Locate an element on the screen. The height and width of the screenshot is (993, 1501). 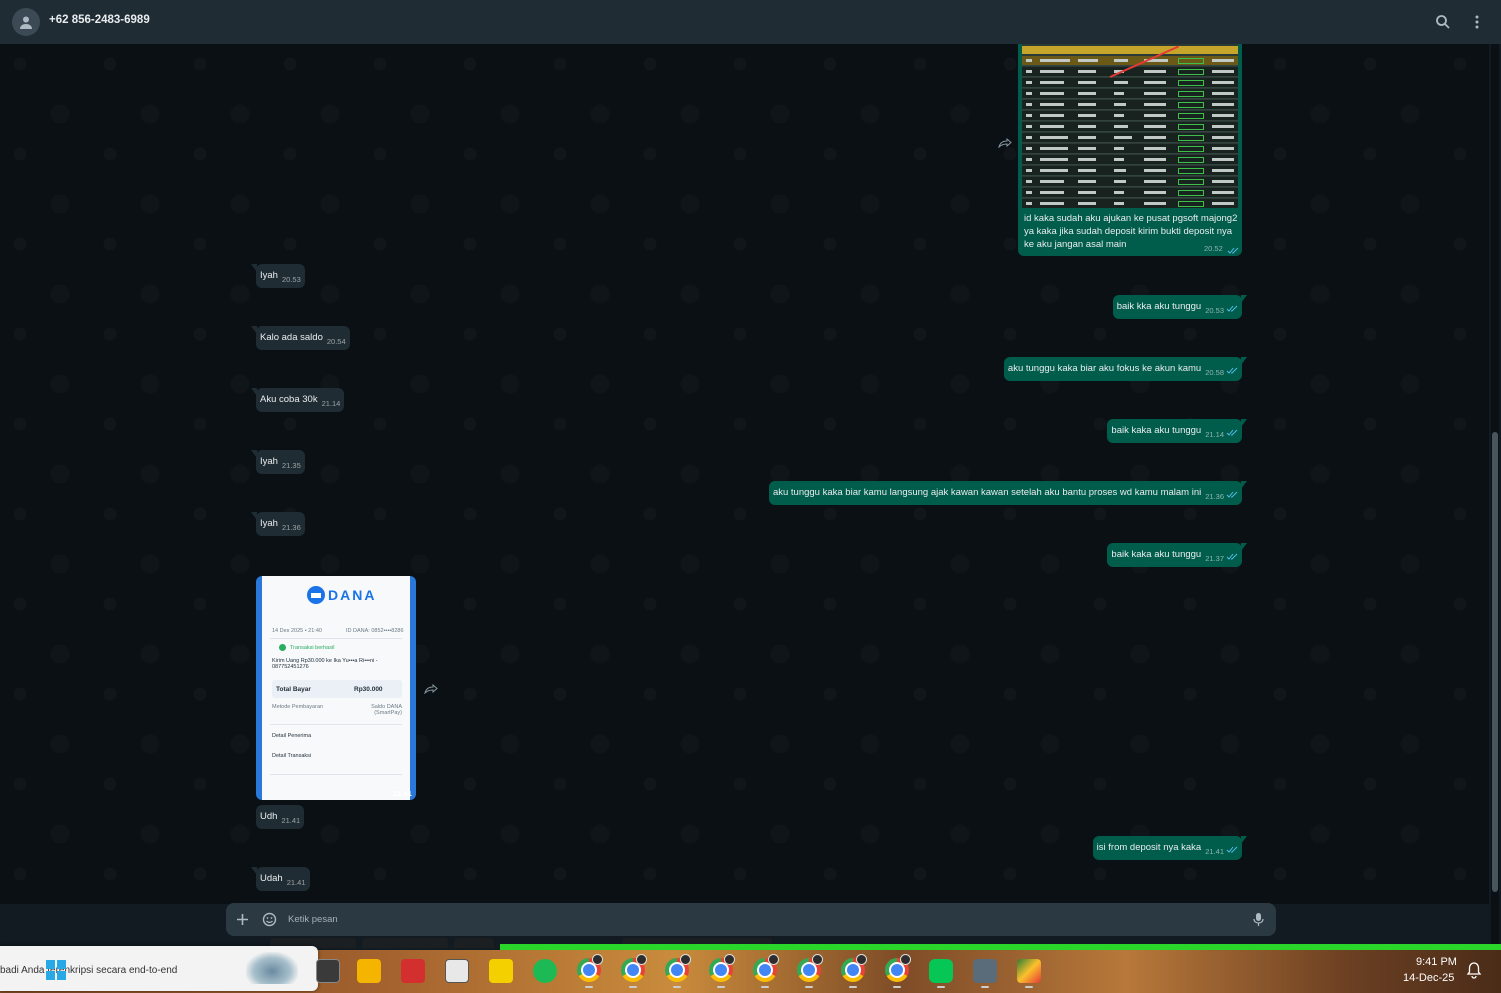
incoming-message: Iyah 21.35 is located at coordinates (278, 462).